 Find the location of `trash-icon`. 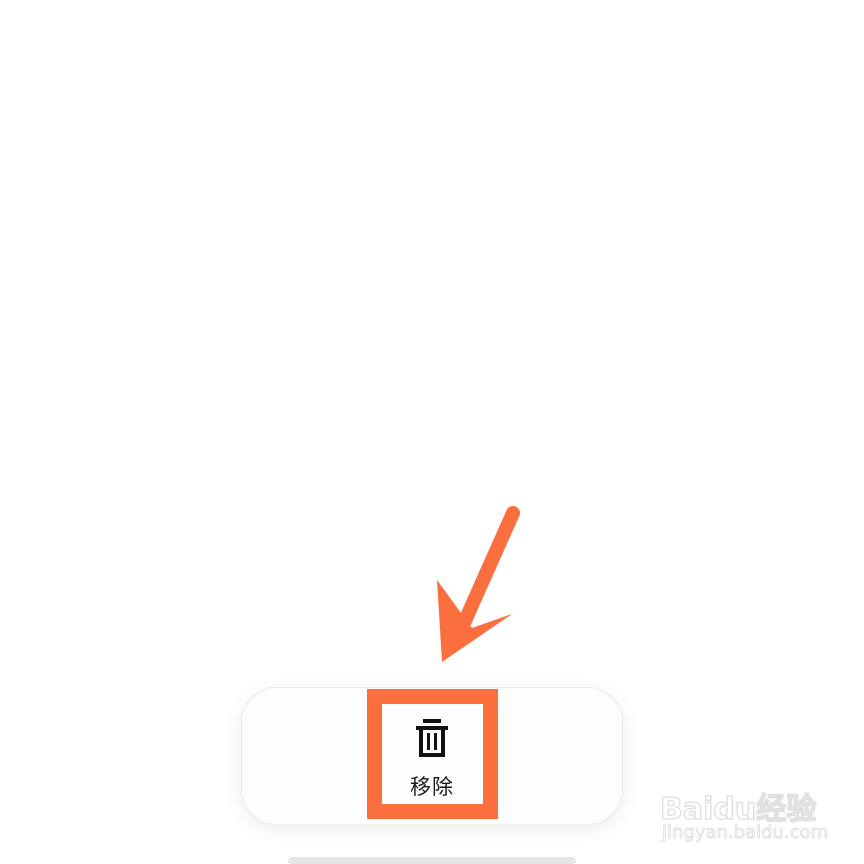

trash-icon is located at coordinates (432, 738).